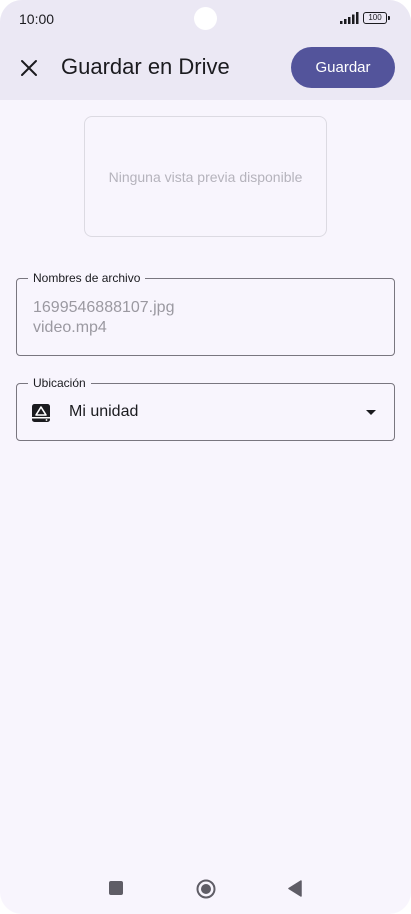 The width and height of the screenshot is (411, 914). I want to click on close-icon, so click(29, 68).